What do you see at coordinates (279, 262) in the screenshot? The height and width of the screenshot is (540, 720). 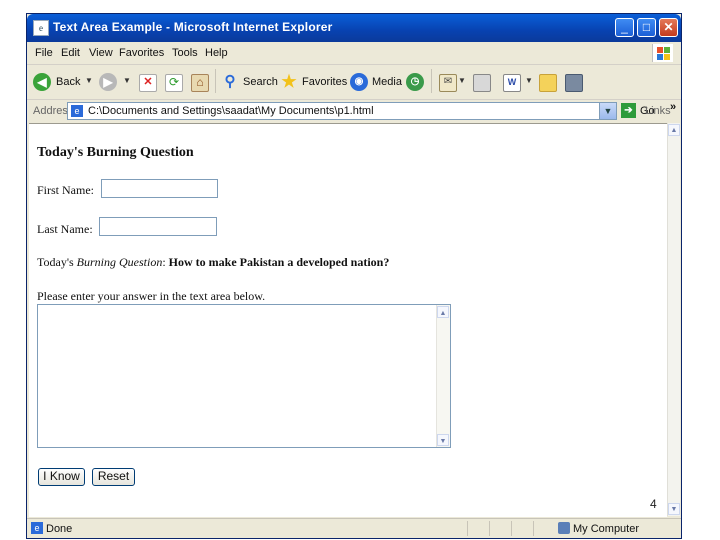 I see `question-text: How to make Pakistan a developed nation?` at bounding box center [279, 262].